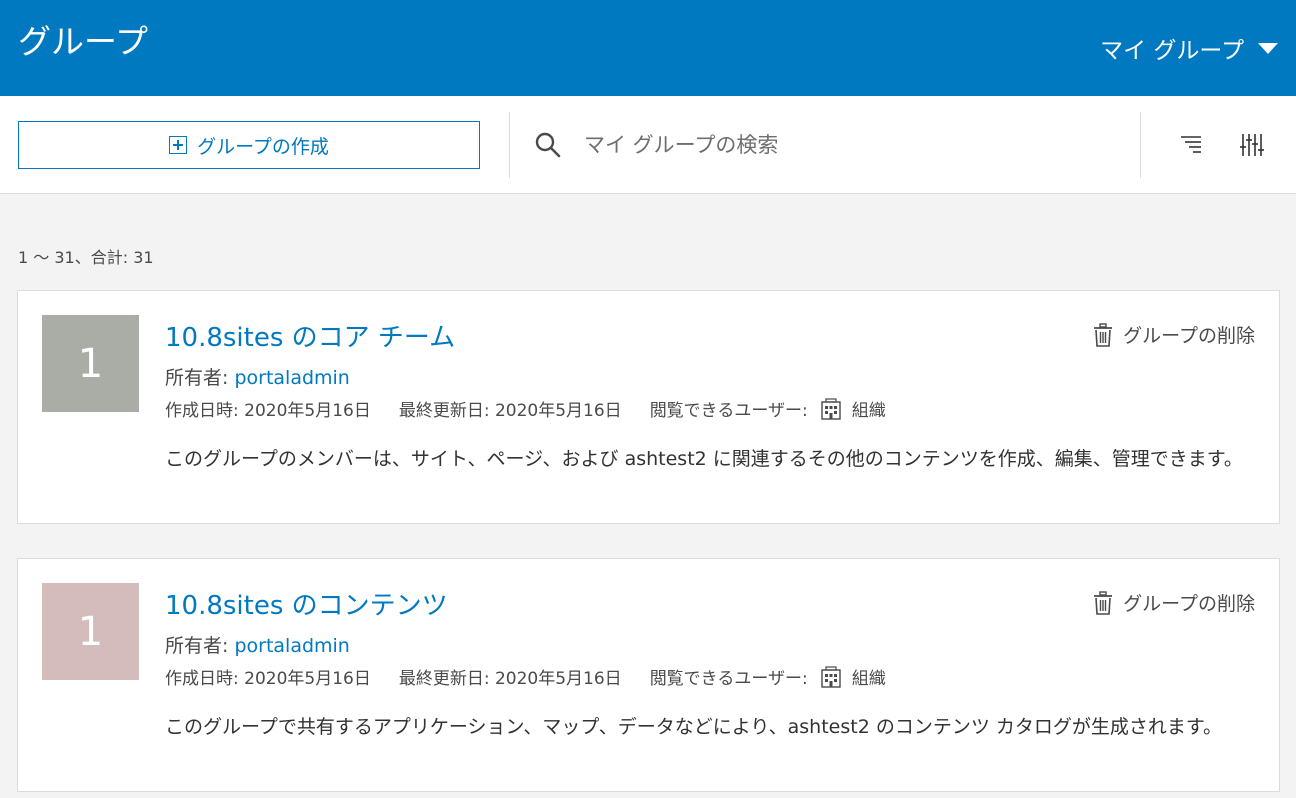 The height and width of the screenshot is (798, 1296). I want to click on create-group-label: グループの作成, so click(263, 146).